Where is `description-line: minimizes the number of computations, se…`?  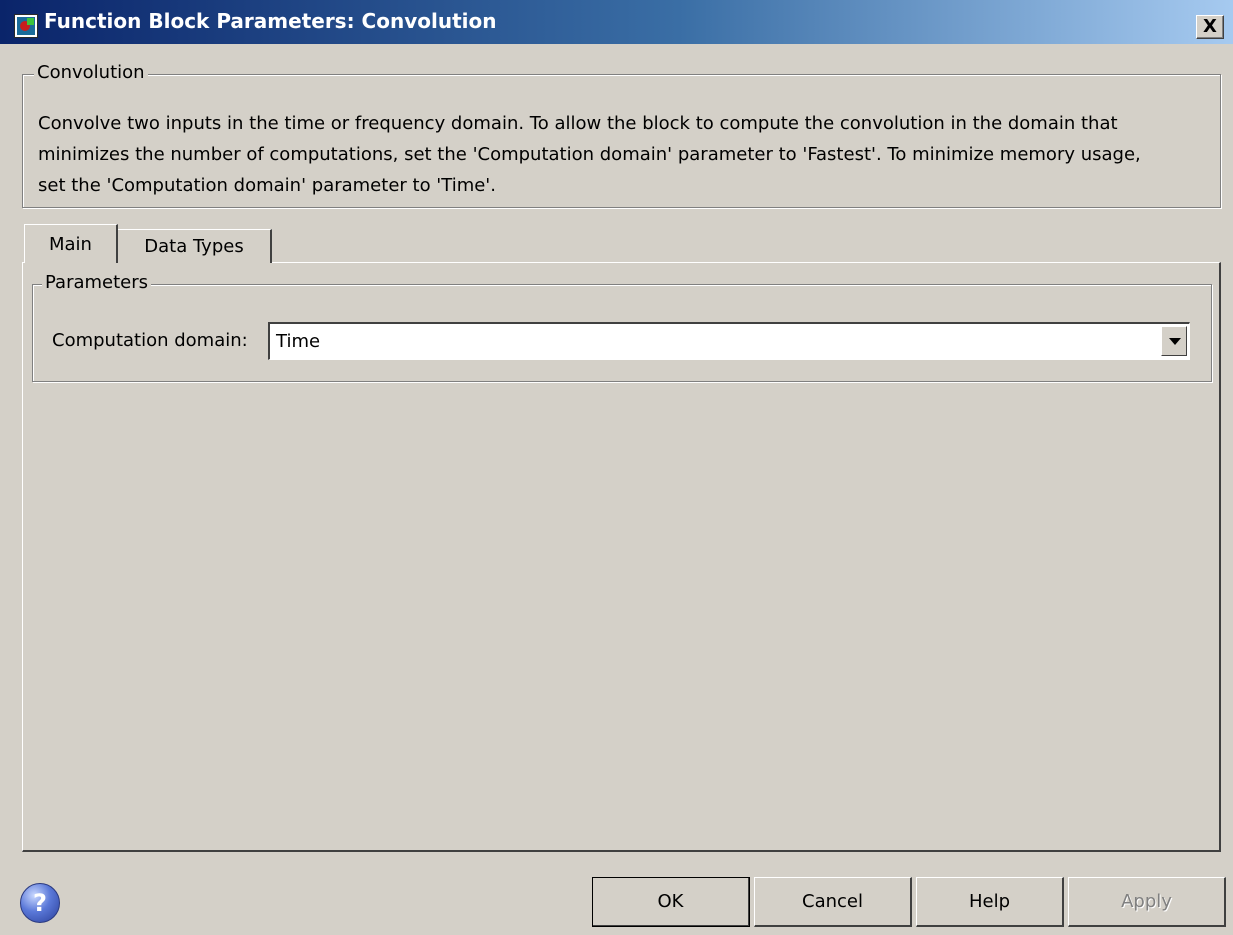
description-line: minimizes the number of computations, se… is located at coordinates (589, 154).